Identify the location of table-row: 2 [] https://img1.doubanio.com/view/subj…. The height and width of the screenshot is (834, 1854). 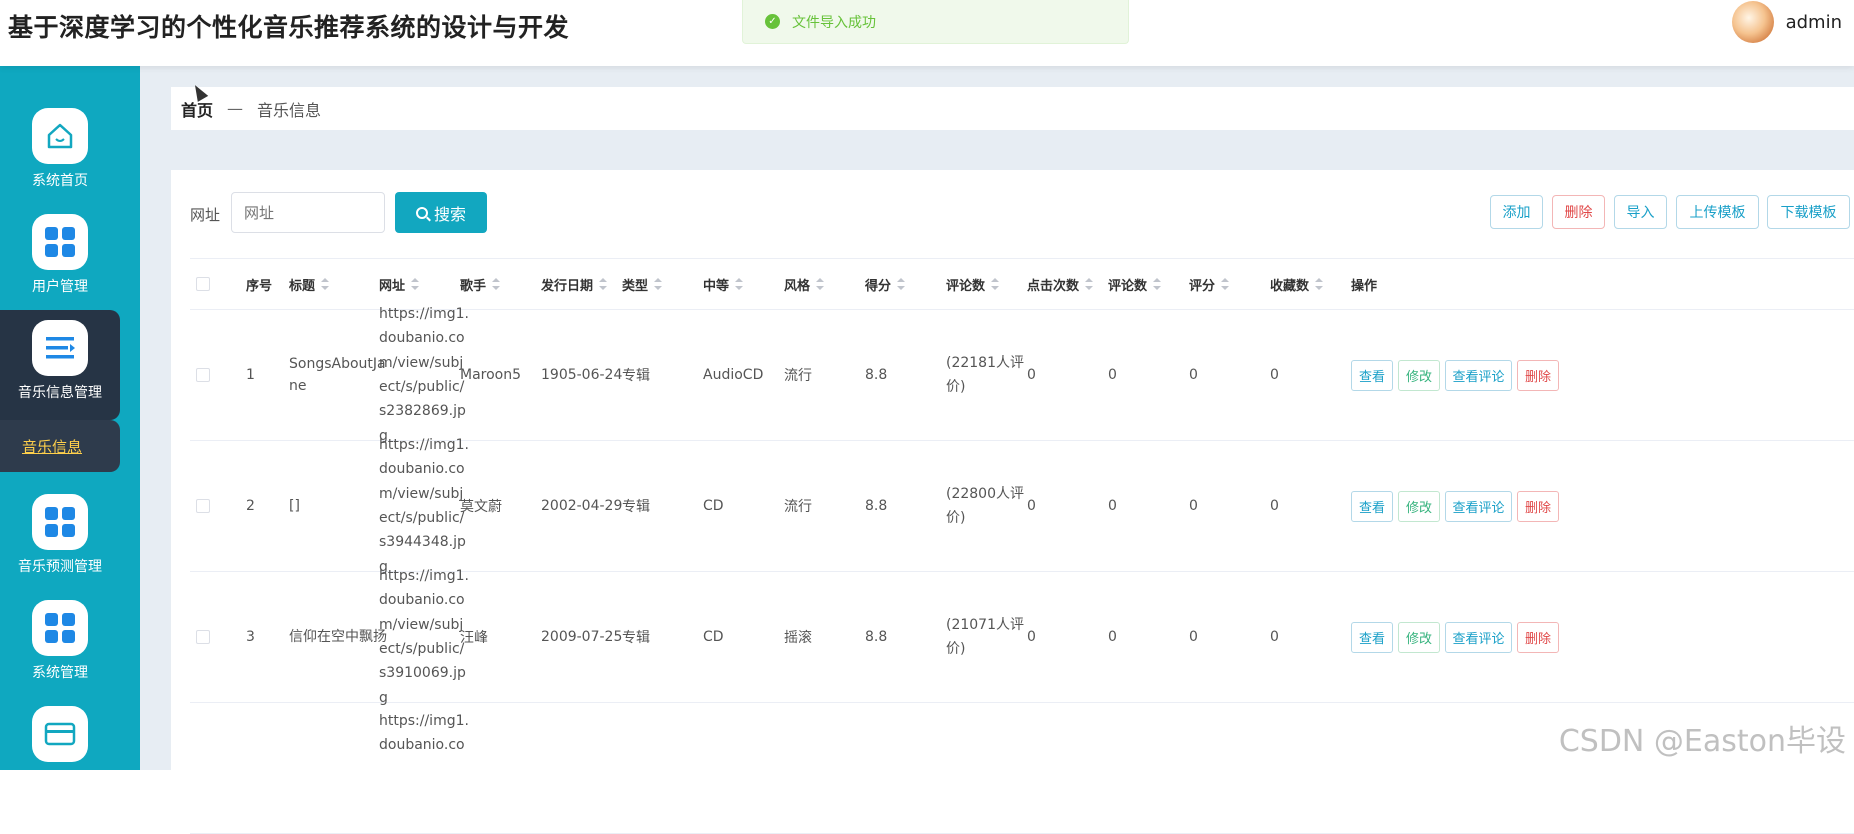
(1022, 506).